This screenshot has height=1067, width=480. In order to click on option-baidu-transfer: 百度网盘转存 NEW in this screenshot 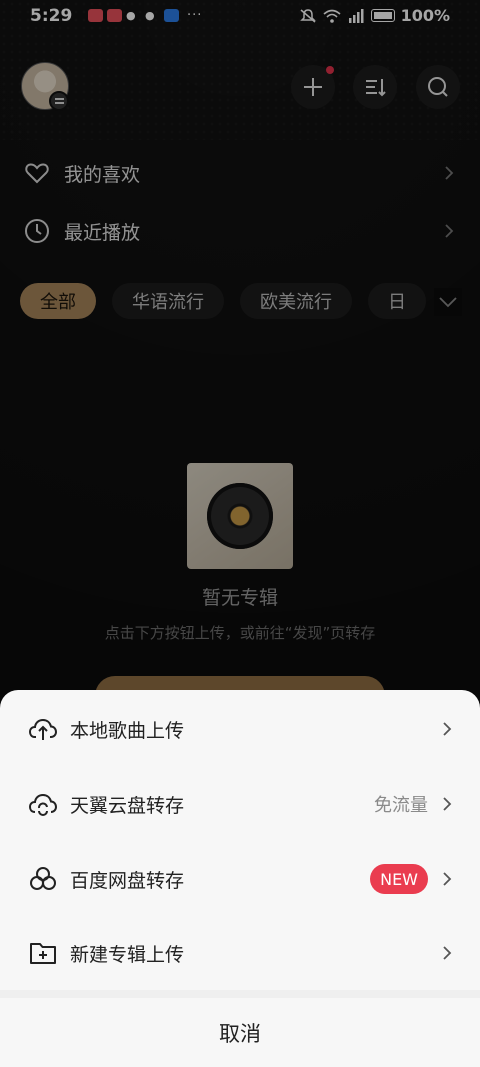, I will do `click(240, 879)`.